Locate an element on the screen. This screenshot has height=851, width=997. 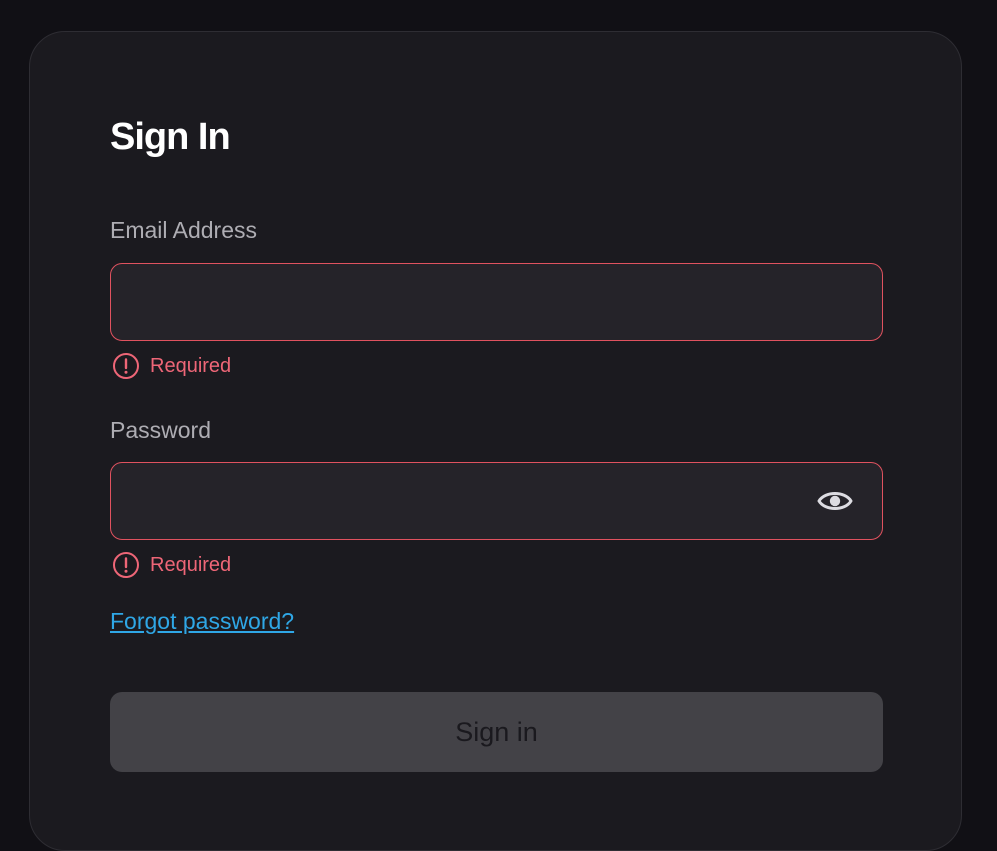
page-title: Sign In is located at coordinates (170, 137).